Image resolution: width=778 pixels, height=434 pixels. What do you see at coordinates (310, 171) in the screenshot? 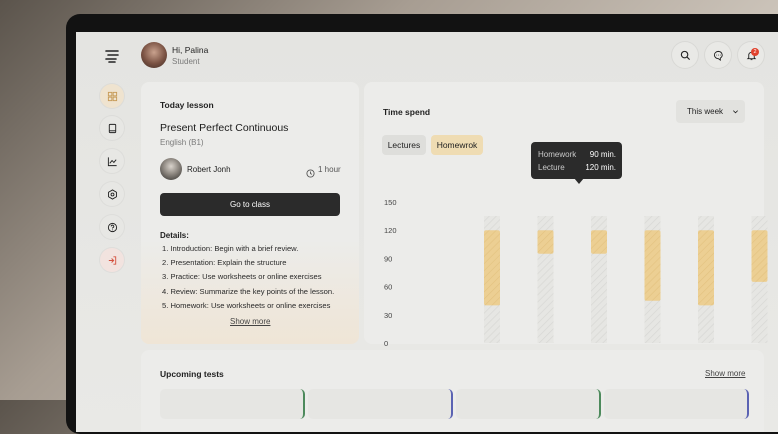
I see `clock-icon` at bounding box center [310, 171].